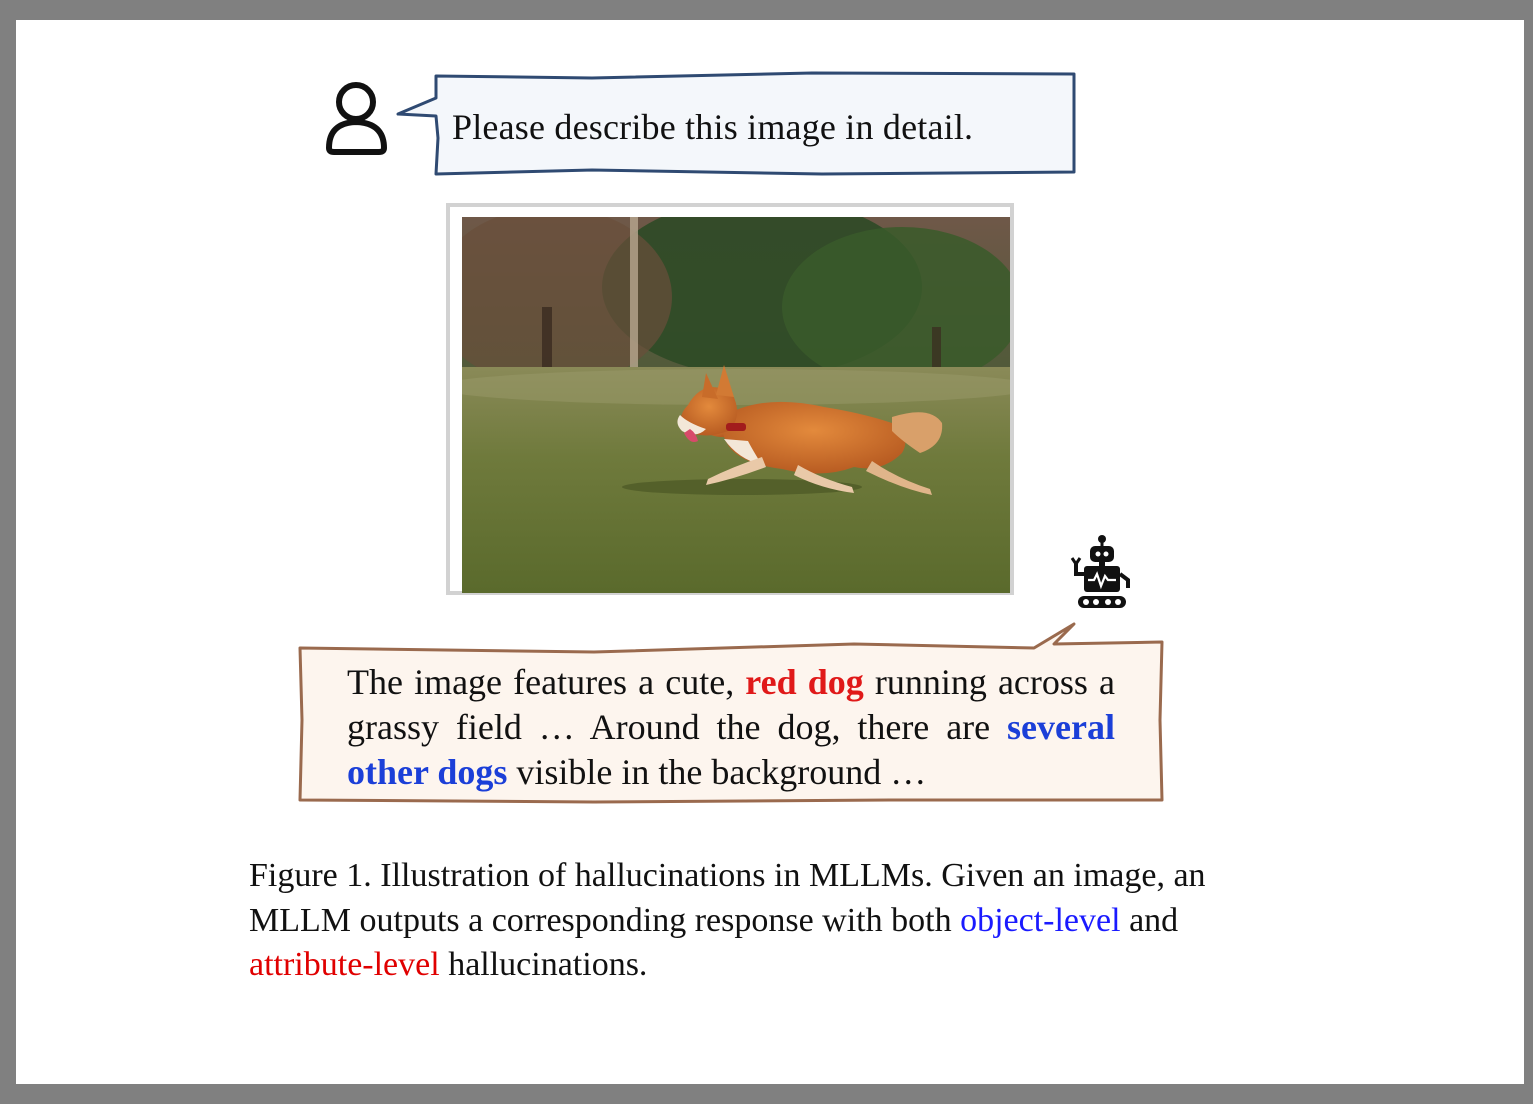  Describe the element at coordinates (546, 682) in the screenshot. I see `response-part-1: The image features a cute,` at that location.